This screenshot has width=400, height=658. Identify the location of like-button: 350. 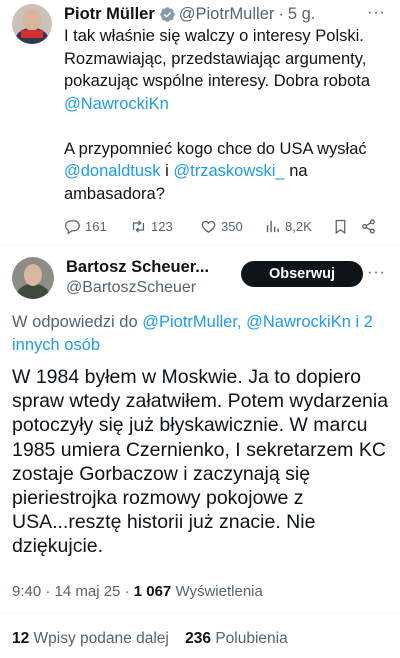
(232, 226).